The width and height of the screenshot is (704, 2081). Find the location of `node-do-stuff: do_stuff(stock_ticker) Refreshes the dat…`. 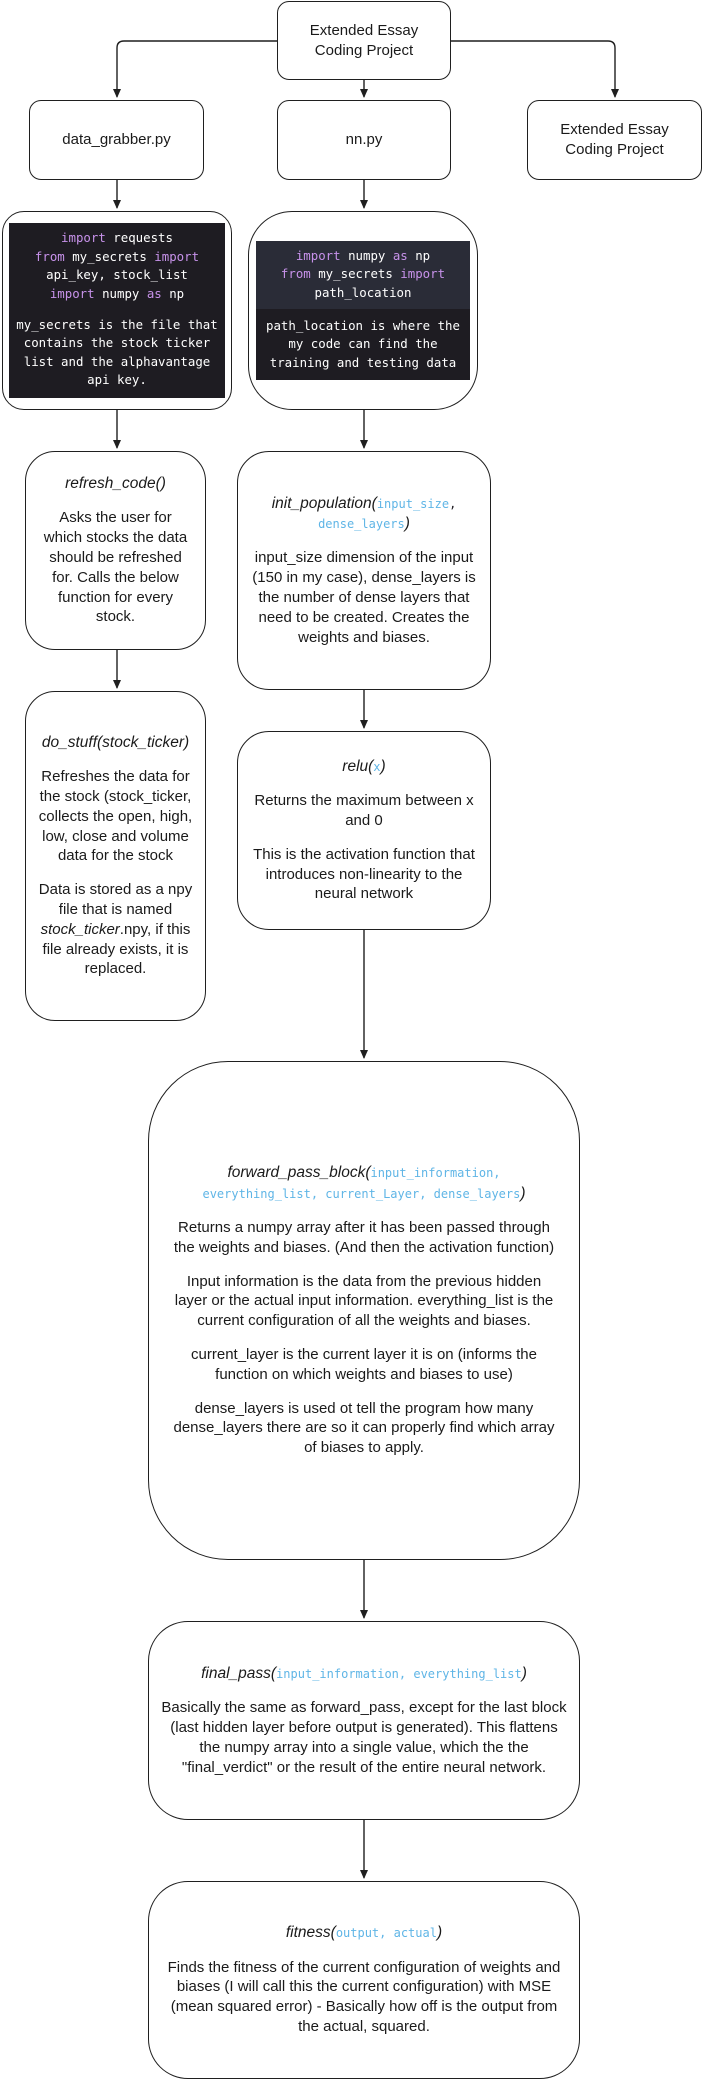

node-do-stuff: do_stuff(stock_ticker) Refreshes the dat… is located at coordinates (115, 856).